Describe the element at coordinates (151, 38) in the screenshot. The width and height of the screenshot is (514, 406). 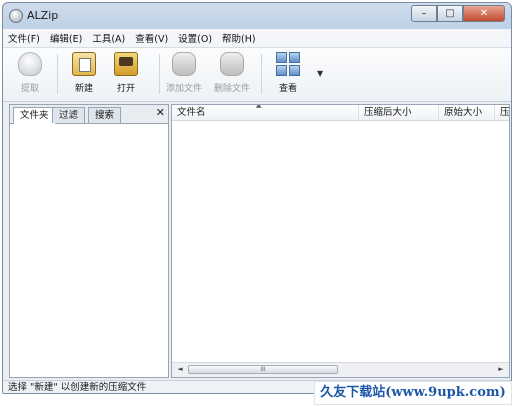
I see `menu-view: 查看(V)` at that location.